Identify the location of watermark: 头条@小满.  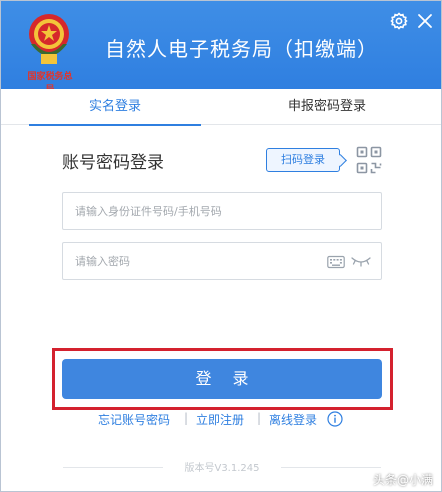
(403, 480).